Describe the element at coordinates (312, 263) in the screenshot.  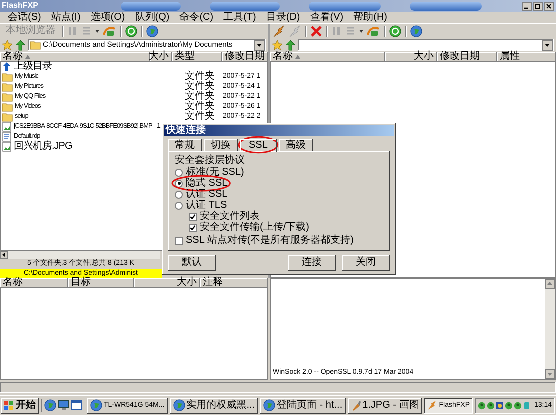
I see `dialog-button: 连接` at that location.